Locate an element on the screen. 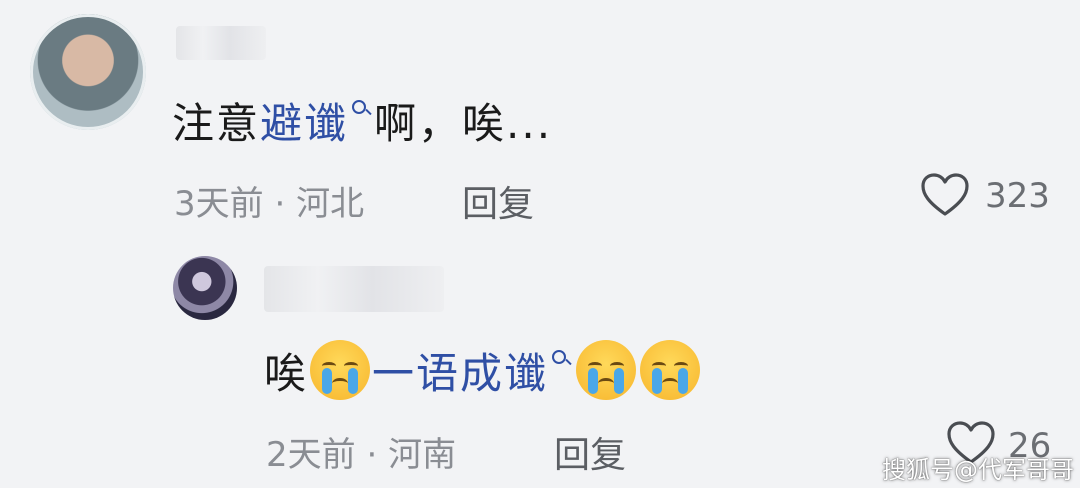  comment-location: 河北 is located at coordinates (330, 204).